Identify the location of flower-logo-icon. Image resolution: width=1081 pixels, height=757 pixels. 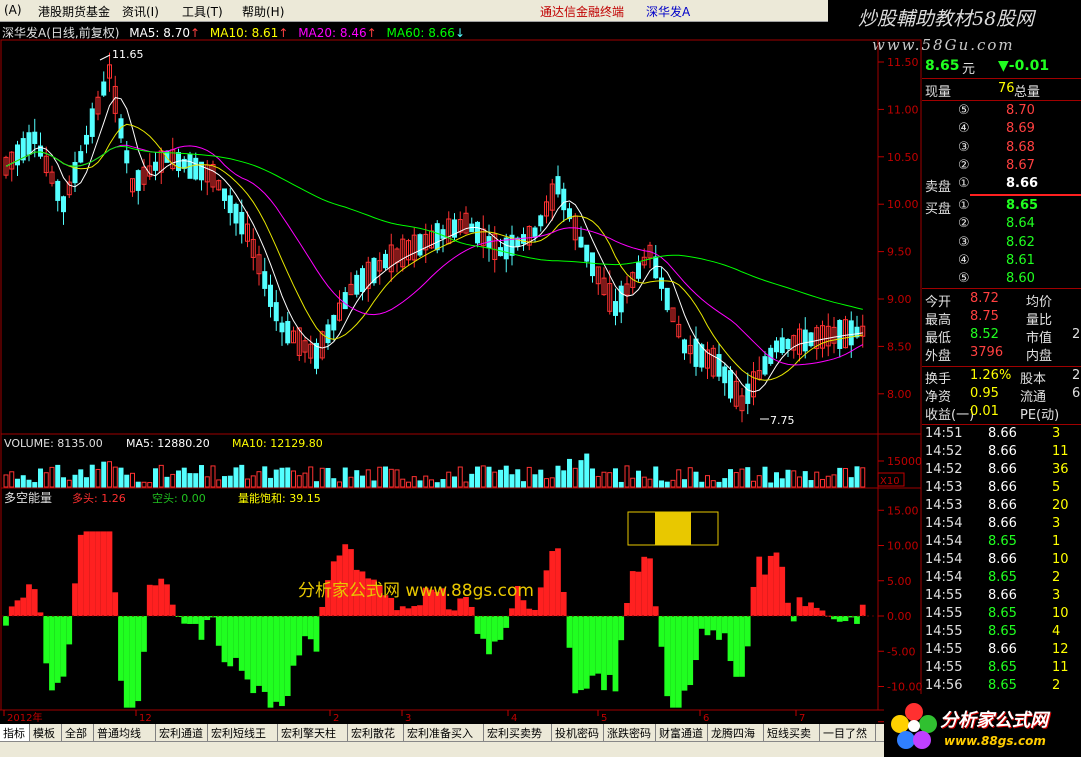
(914, 726).